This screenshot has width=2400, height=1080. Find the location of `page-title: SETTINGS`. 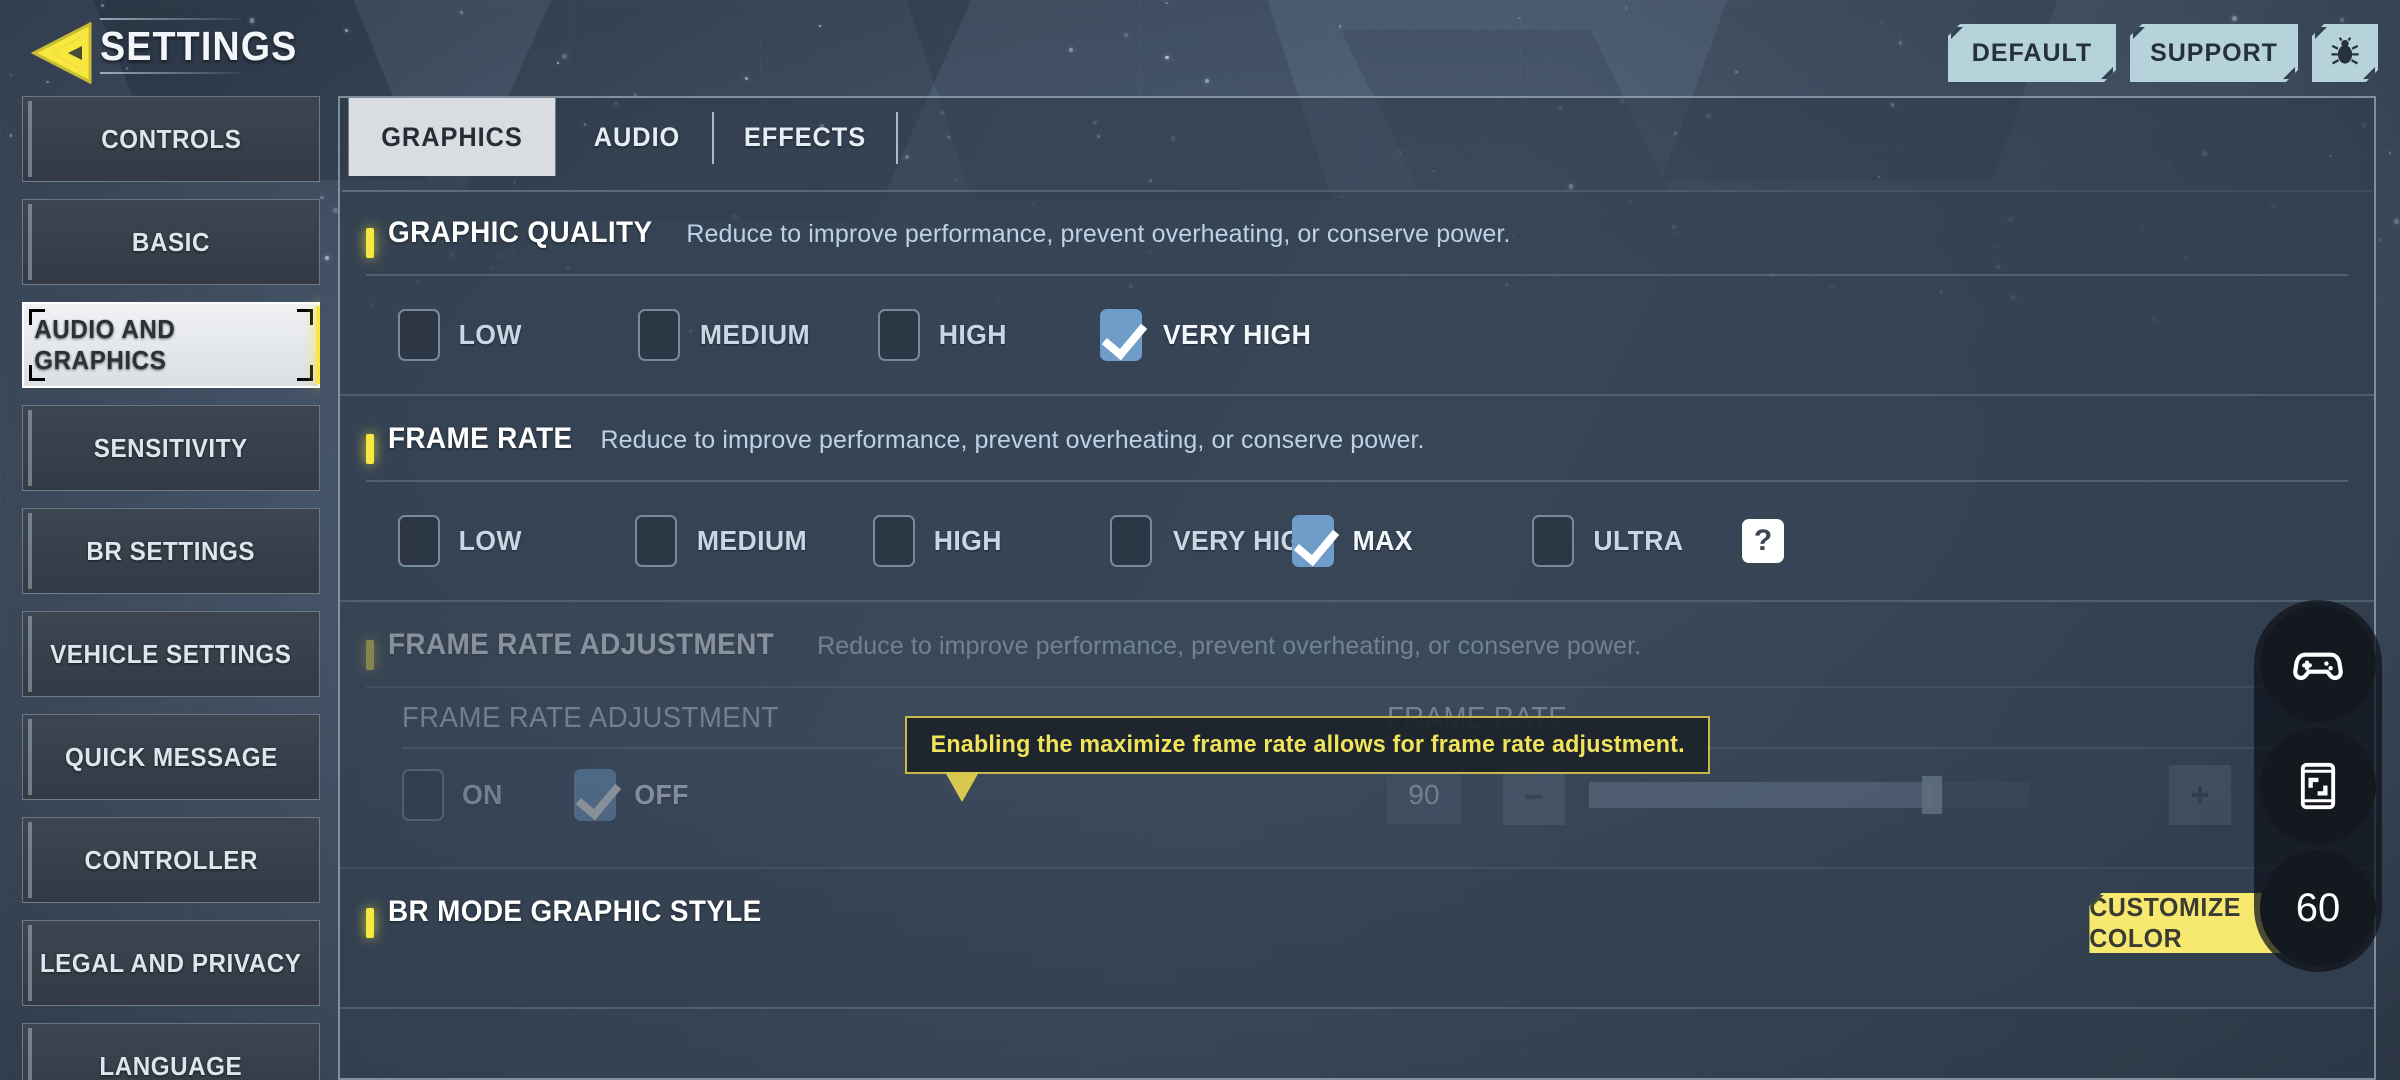

page-title: SETTINGS is located at coordinates (199, 46).